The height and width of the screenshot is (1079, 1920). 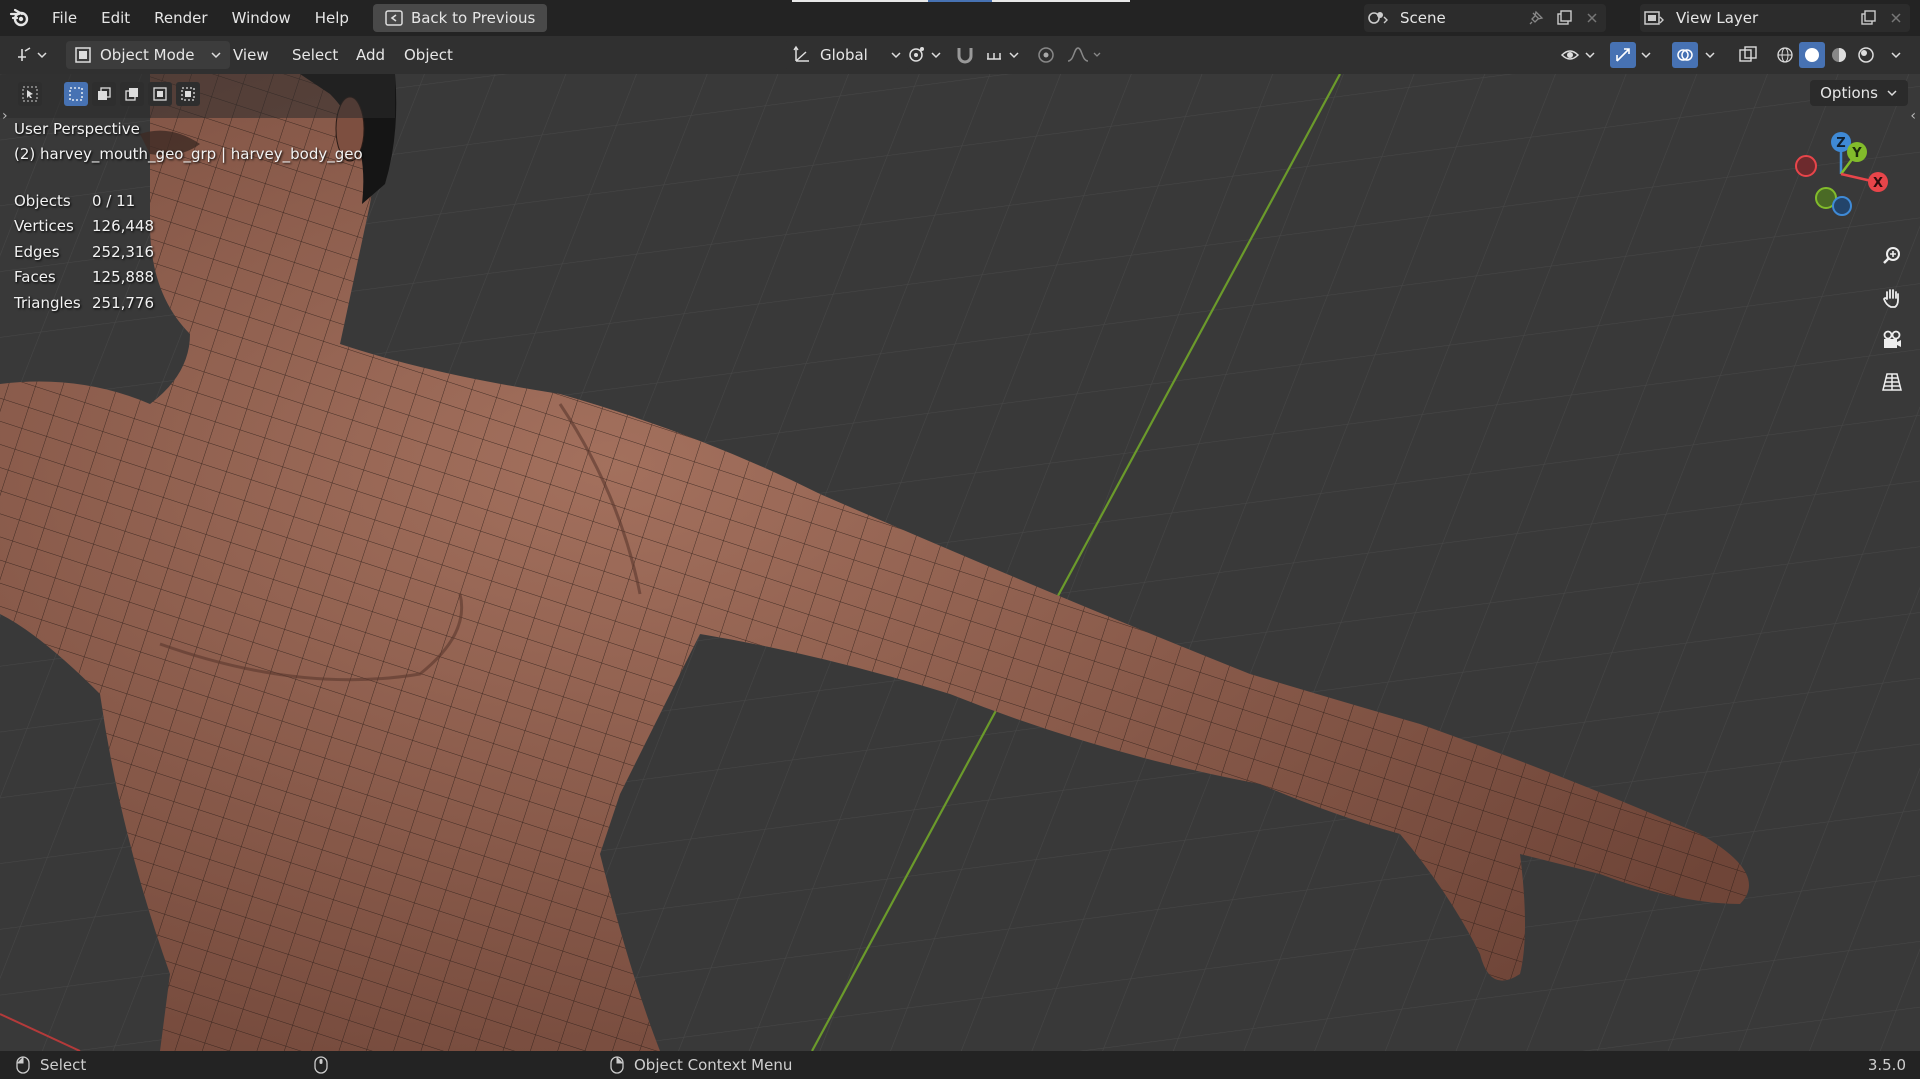 What do you see at coordinates (1592, 18) in the screenshot?
I see `delete-scene-icon` at bounding box center [1592, 18].